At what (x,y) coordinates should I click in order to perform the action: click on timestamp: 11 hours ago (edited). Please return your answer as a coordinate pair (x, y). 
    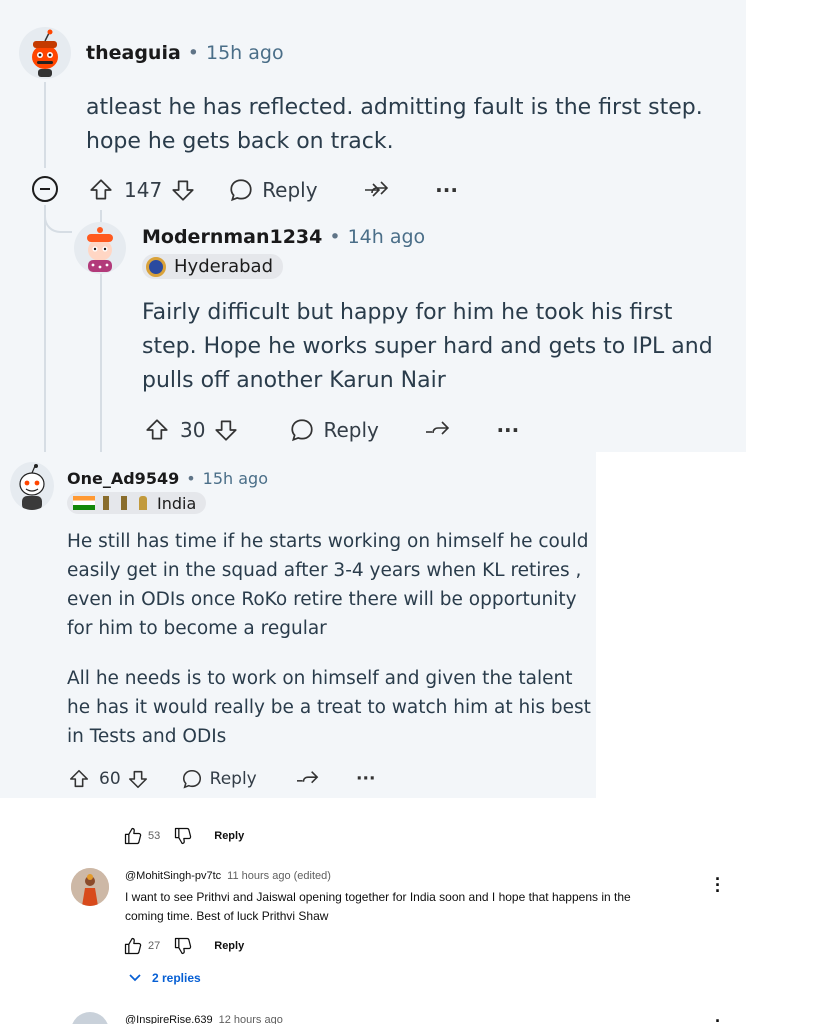
    Looking at the image, I should click on (279, 876).